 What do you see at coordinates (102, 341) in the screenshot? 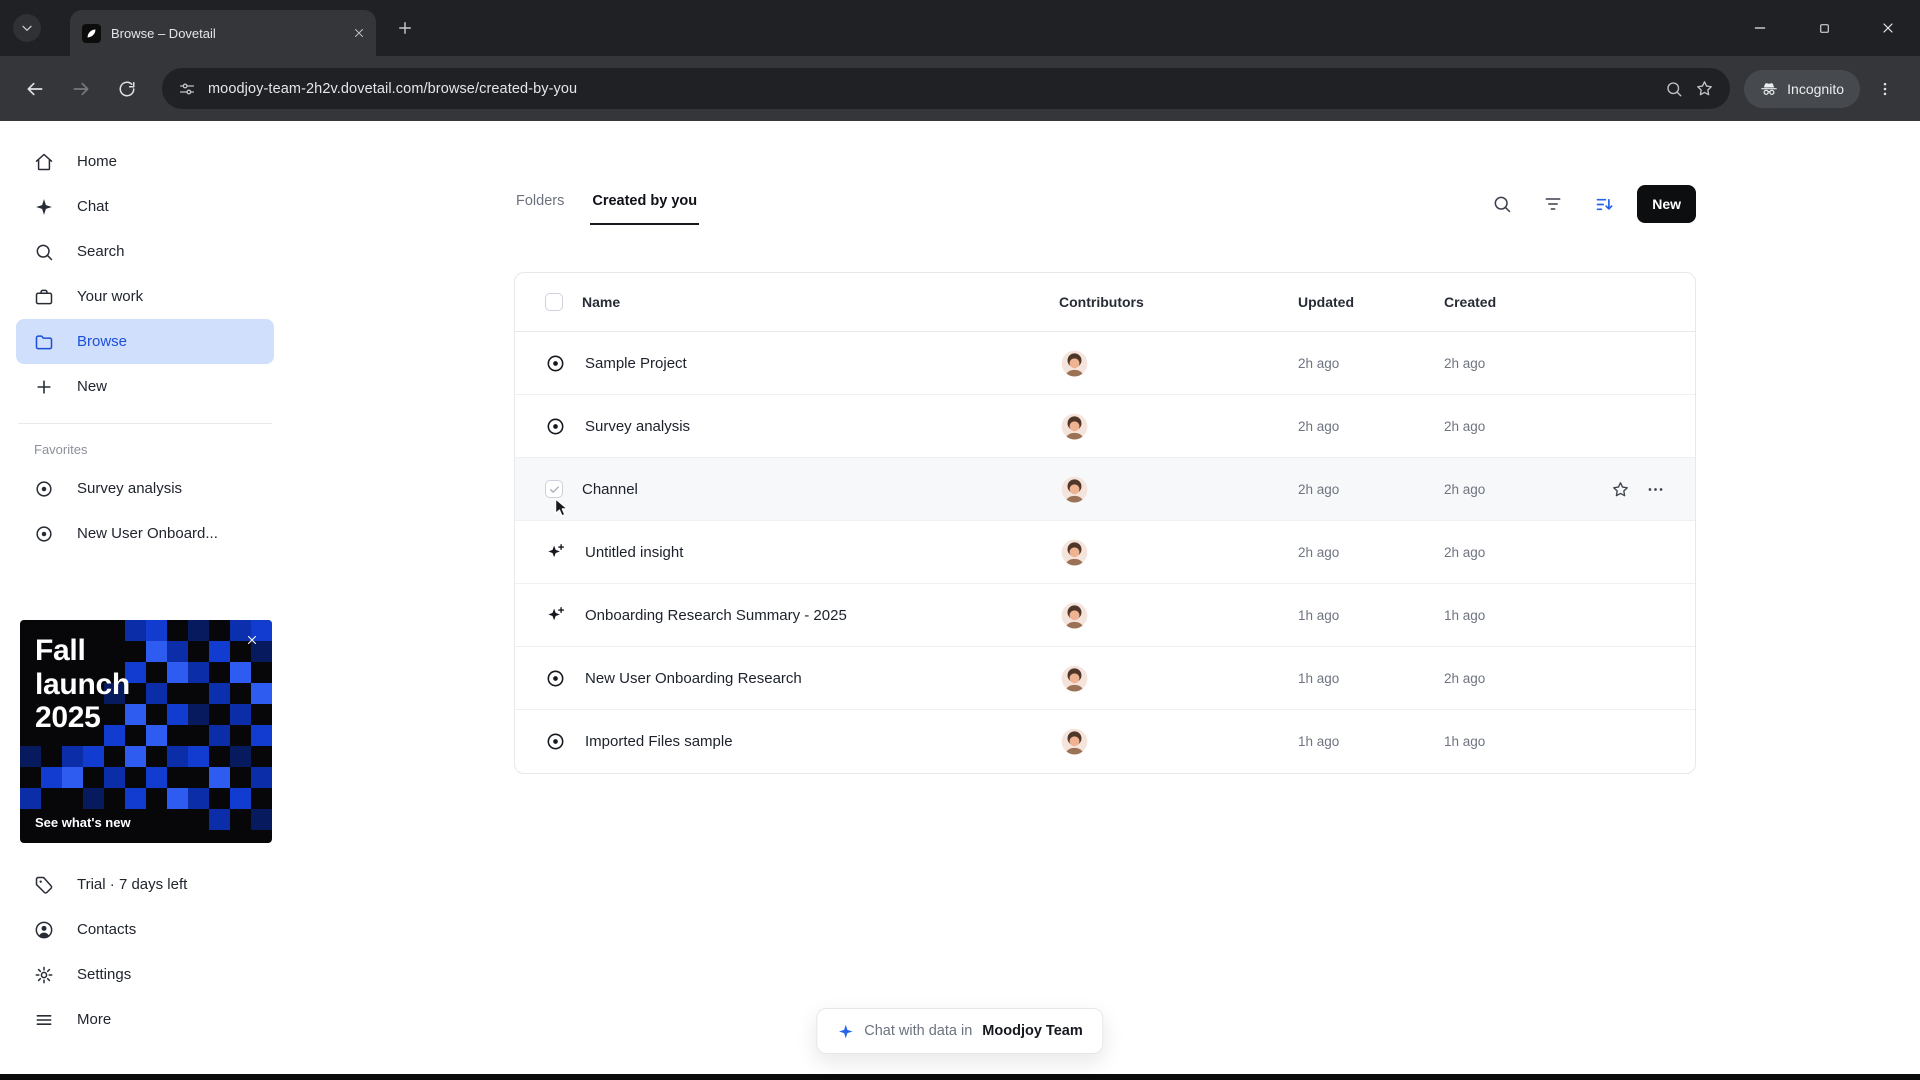
I see `sidebar-item-label: Browse` at bounding box center [102, 341].